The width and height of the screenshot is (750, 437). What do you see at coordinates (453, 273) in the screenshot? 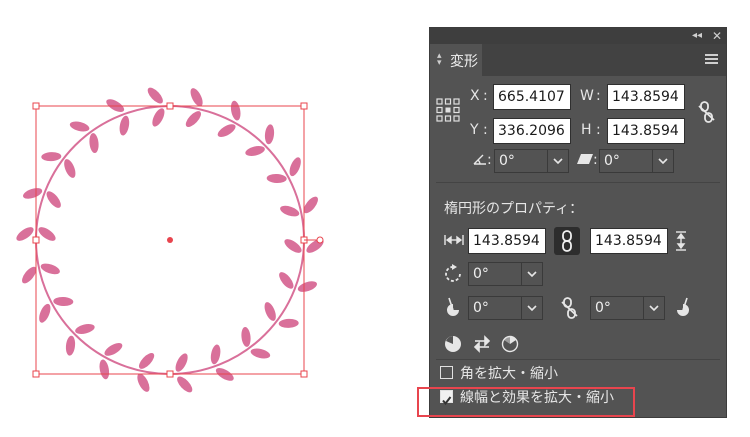
I see `ellipse-rotation-icon` at bounding box center [453, 273].